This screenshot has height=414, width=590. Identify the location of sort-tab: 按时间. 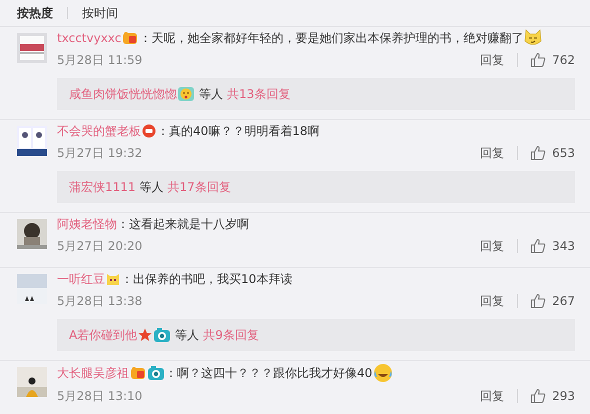
(100, 13).